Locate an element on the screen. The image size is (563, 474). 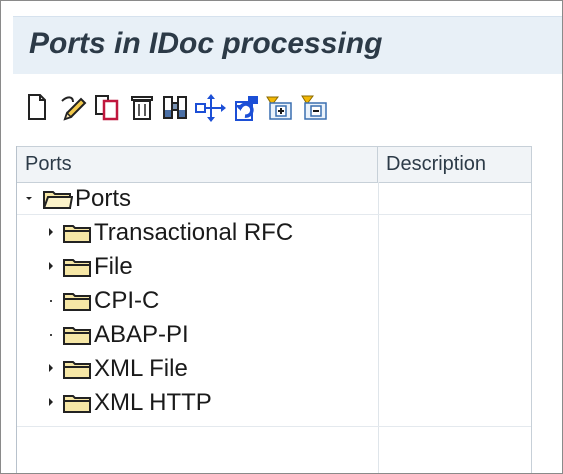
where-used-button is located at coordinates (210, 108).